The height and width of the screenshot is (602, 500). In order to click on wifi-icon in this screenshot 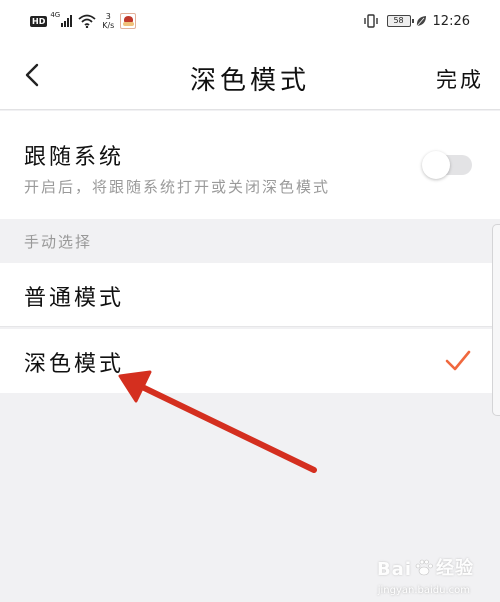, I will do `click(87, 21)`.